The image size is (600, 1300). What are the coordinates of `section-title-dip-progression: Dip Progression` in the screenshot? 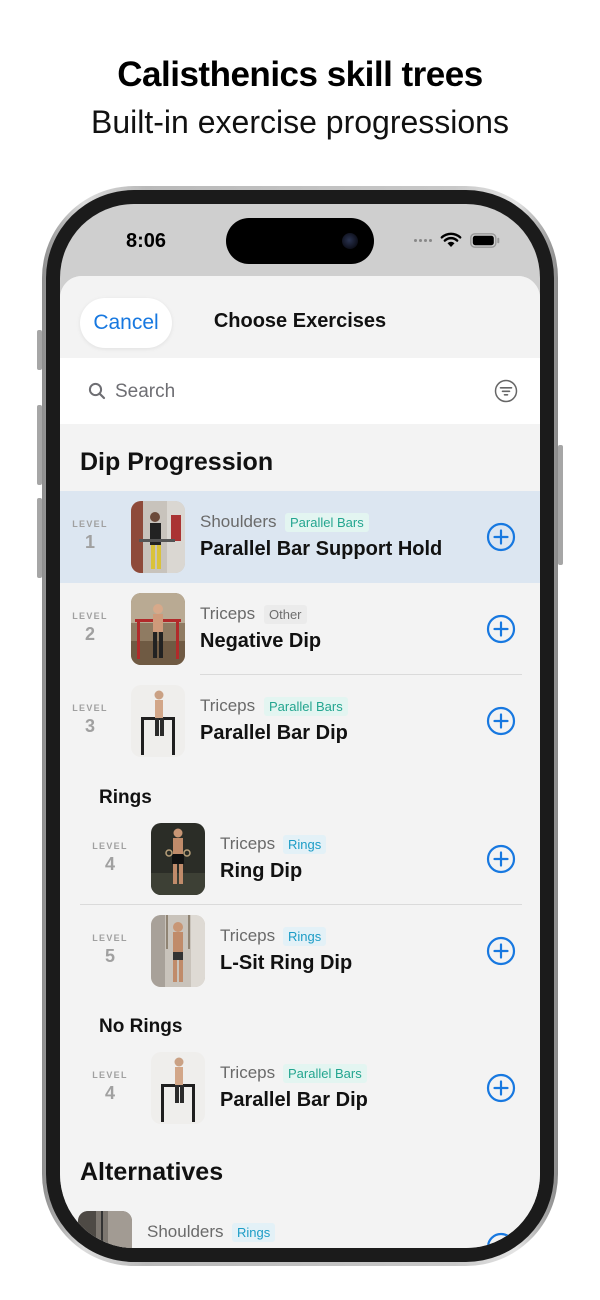 It's located at (177, 462).